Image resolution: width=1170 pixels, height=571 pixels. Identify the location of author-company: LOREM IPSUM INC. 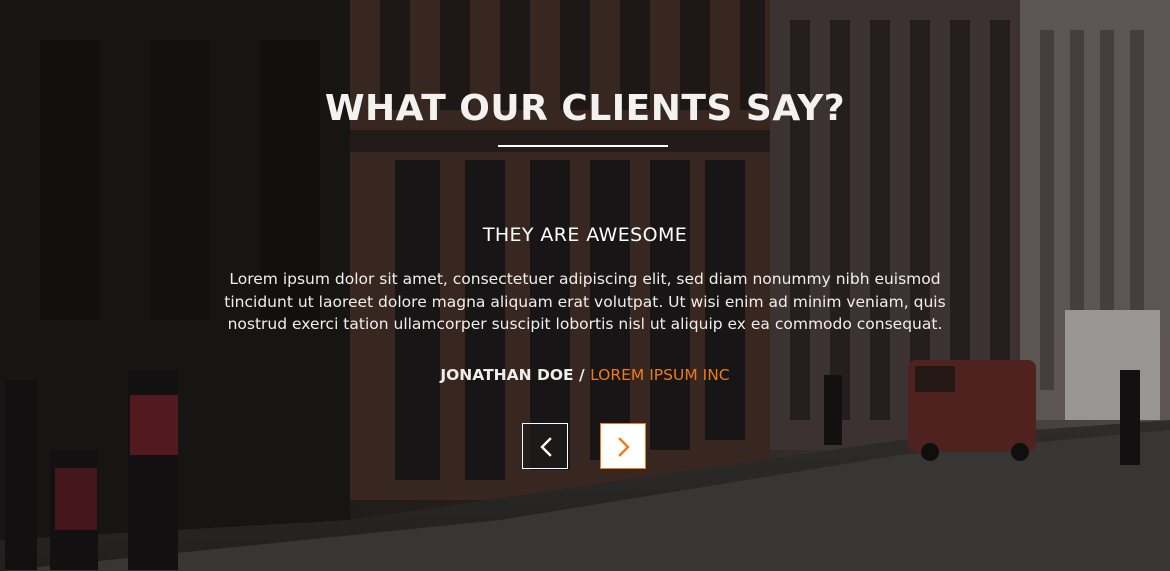
(660, 375).